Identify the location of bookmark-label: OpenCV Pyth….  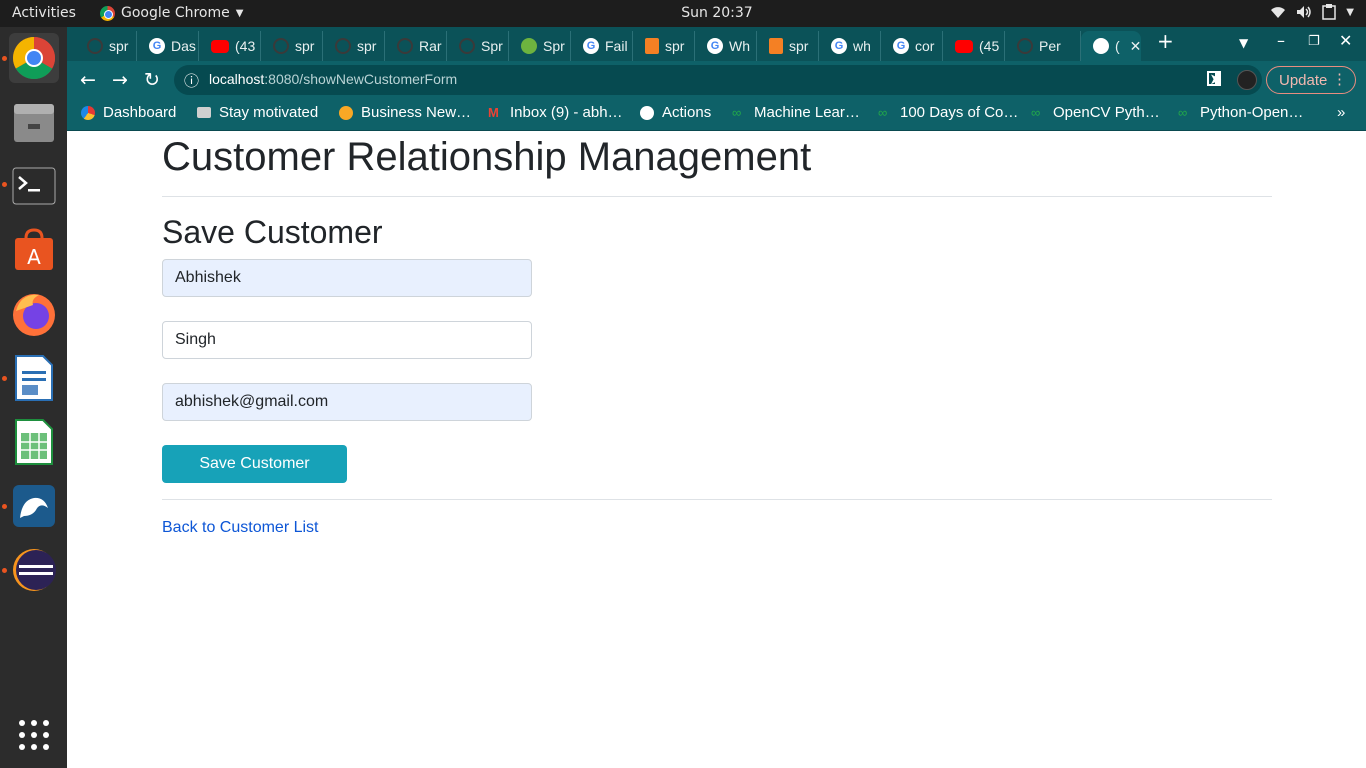
(1106, 112).